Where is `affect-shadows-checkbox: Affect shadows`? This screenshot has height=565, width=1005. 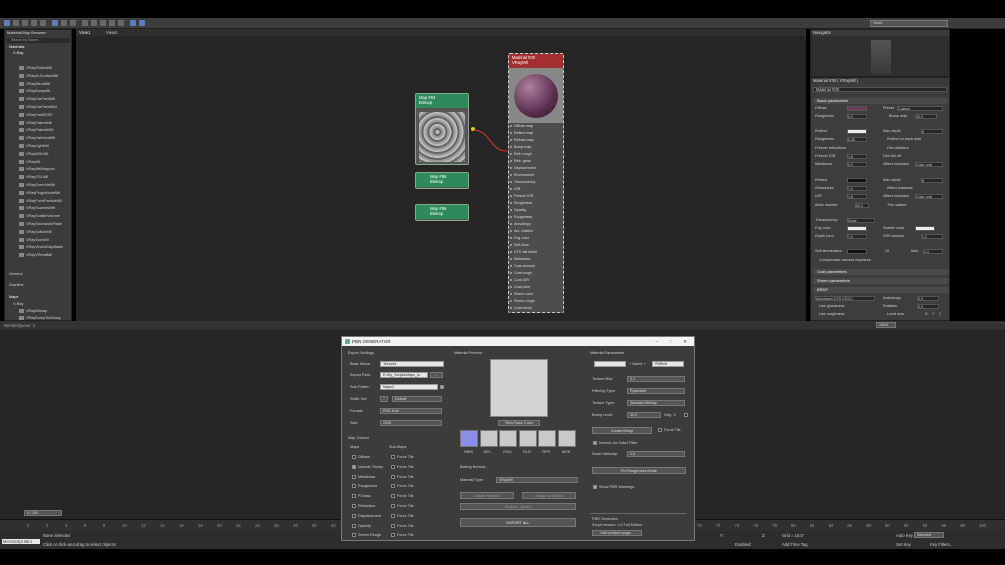
affect-shadows-checkbox: Affect shadows is located at coordinates (900, 188).